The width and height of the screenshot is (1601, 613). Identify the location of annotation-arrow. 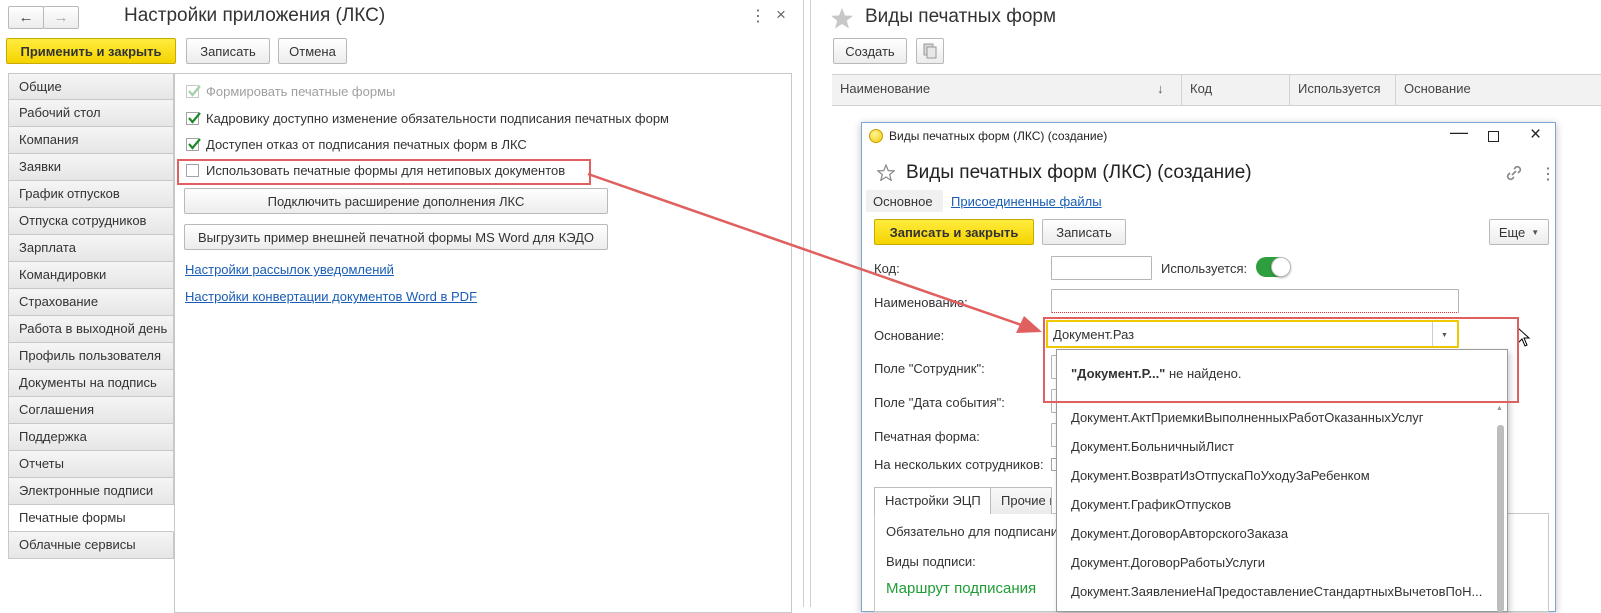
(814, 252).